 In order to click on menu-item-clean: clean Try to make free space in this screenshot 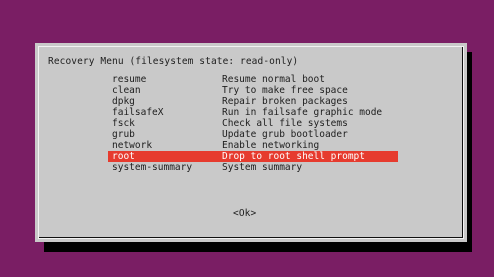, I will do `click(254, 90)`.